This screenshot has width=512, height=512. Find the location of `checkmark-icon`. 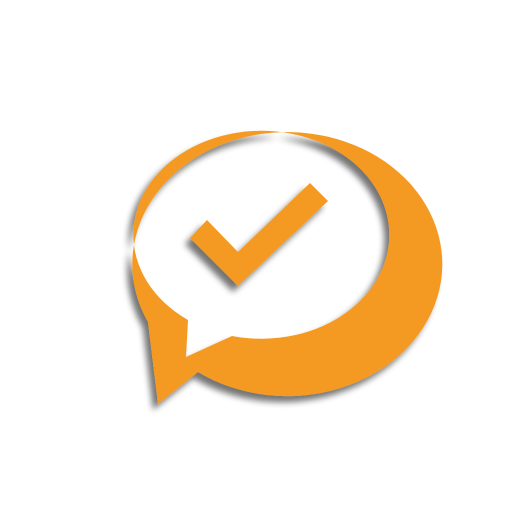

checkmark-icon is located at coordinates (259, 234).